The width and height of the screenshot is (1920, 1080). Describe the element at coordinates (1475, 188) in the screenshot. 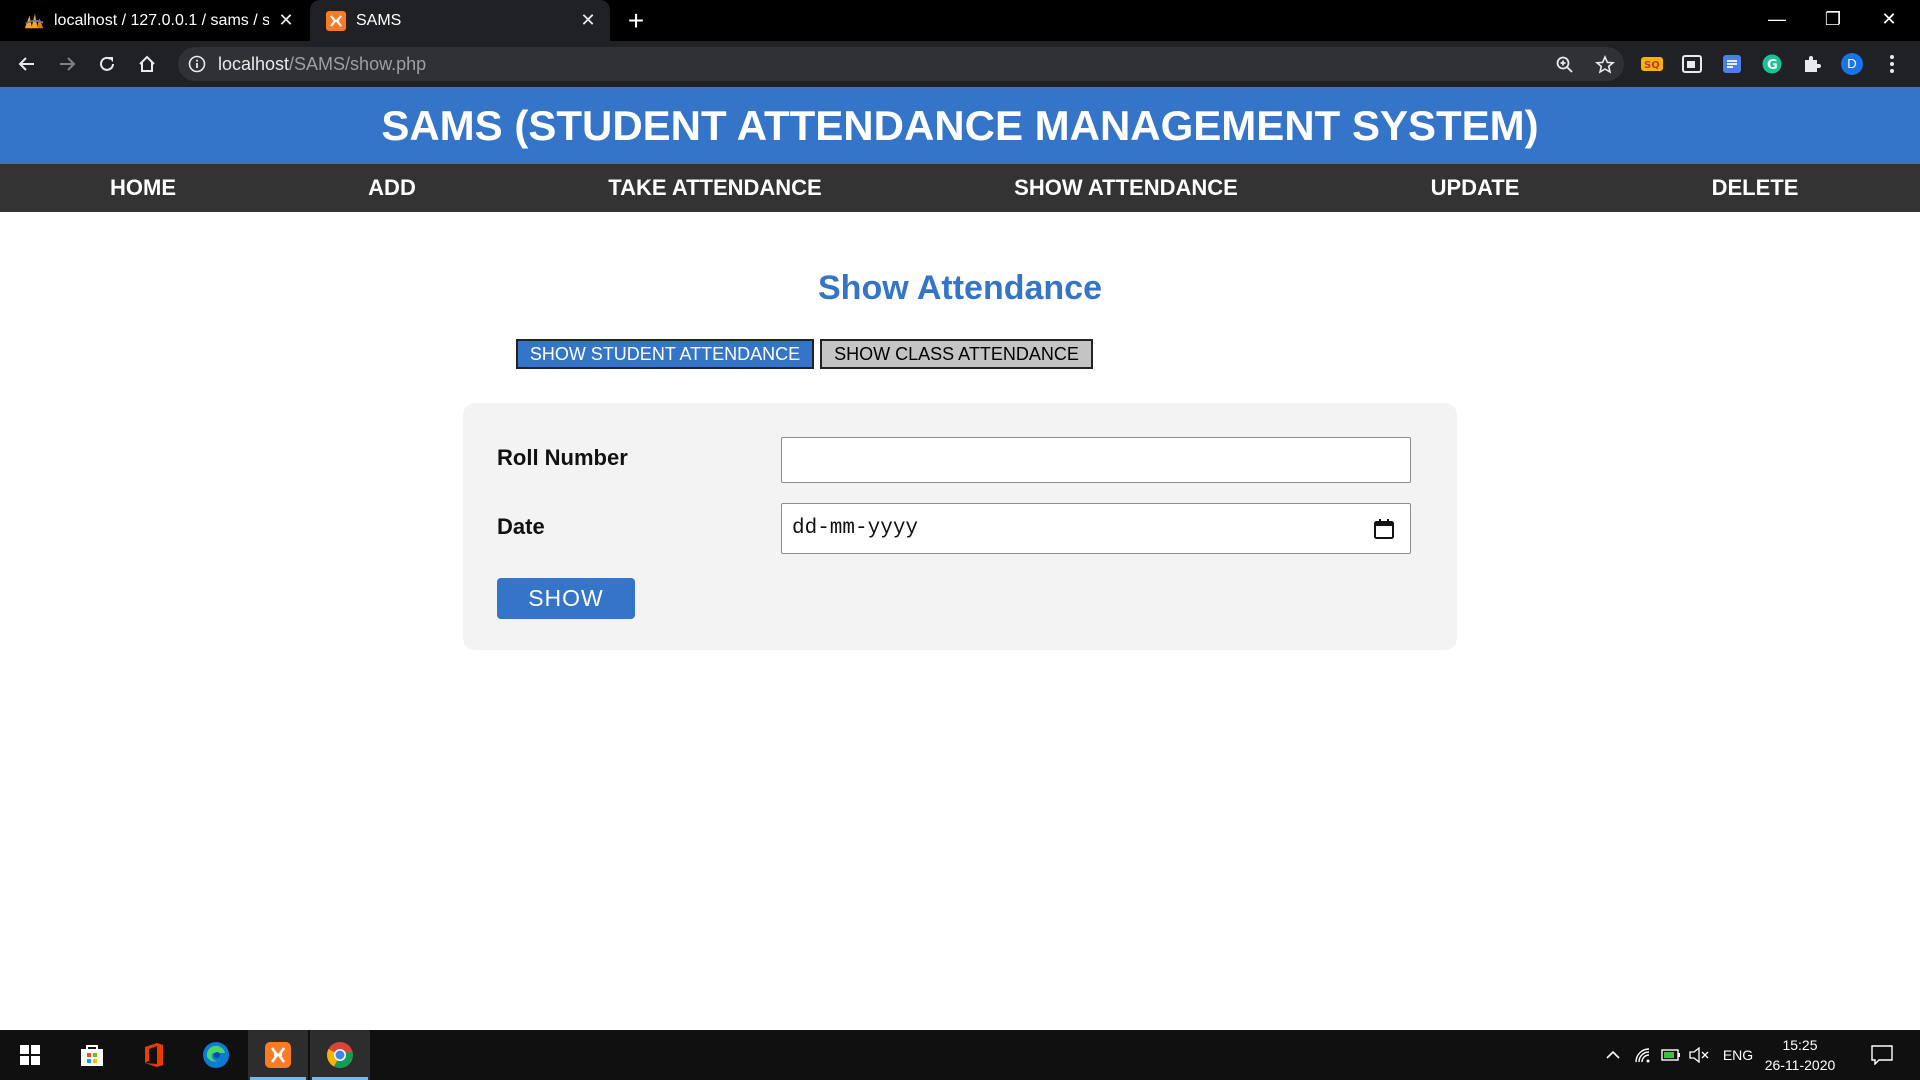

I see `nav-update-link: UPDATE` at that location.